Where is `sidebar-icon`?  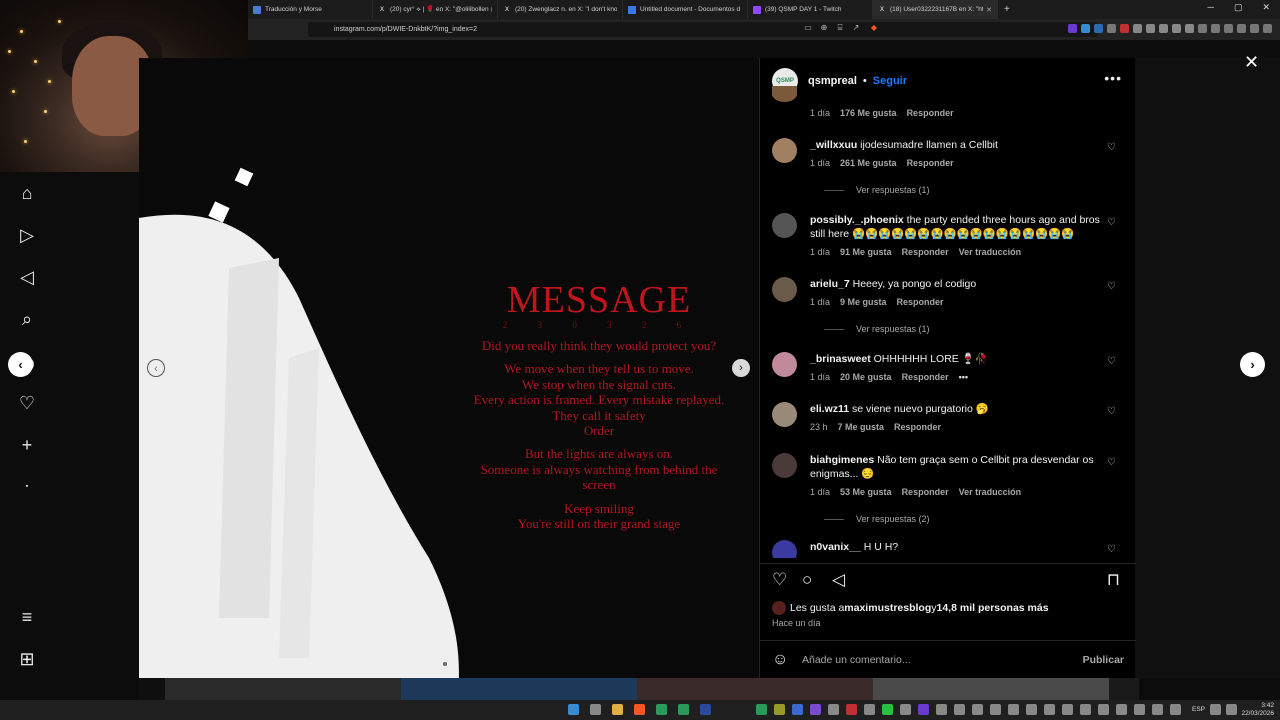
sidebar-icon is located at coordinates (1228, 28).